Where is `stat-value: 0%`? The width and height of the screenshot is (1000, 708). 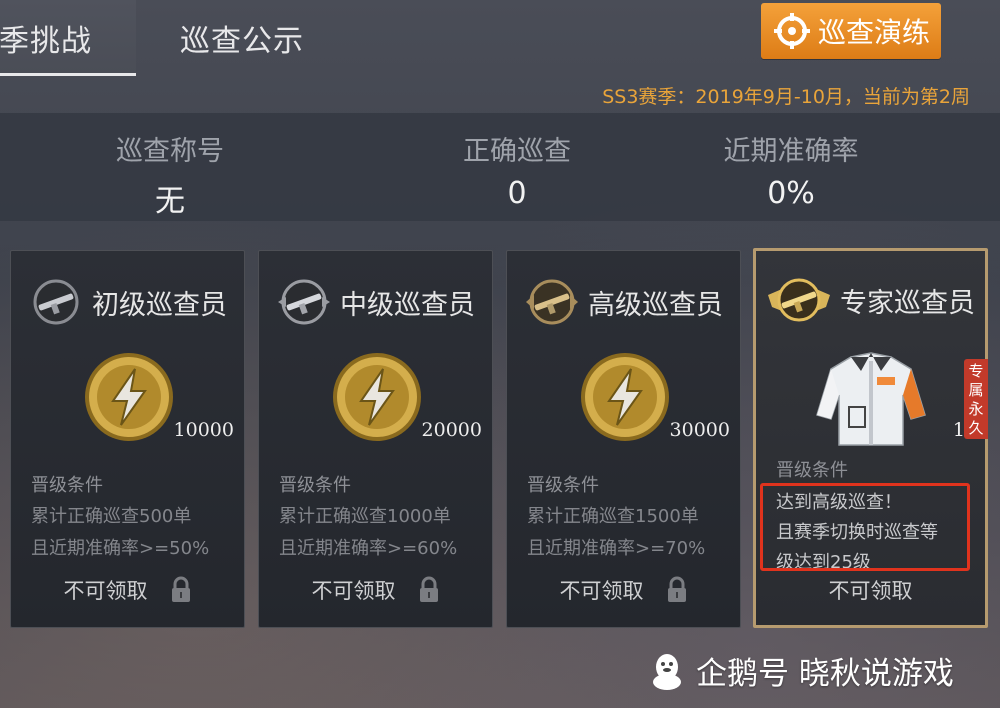
stat-value: 0% is located at coordinates (791, 193).